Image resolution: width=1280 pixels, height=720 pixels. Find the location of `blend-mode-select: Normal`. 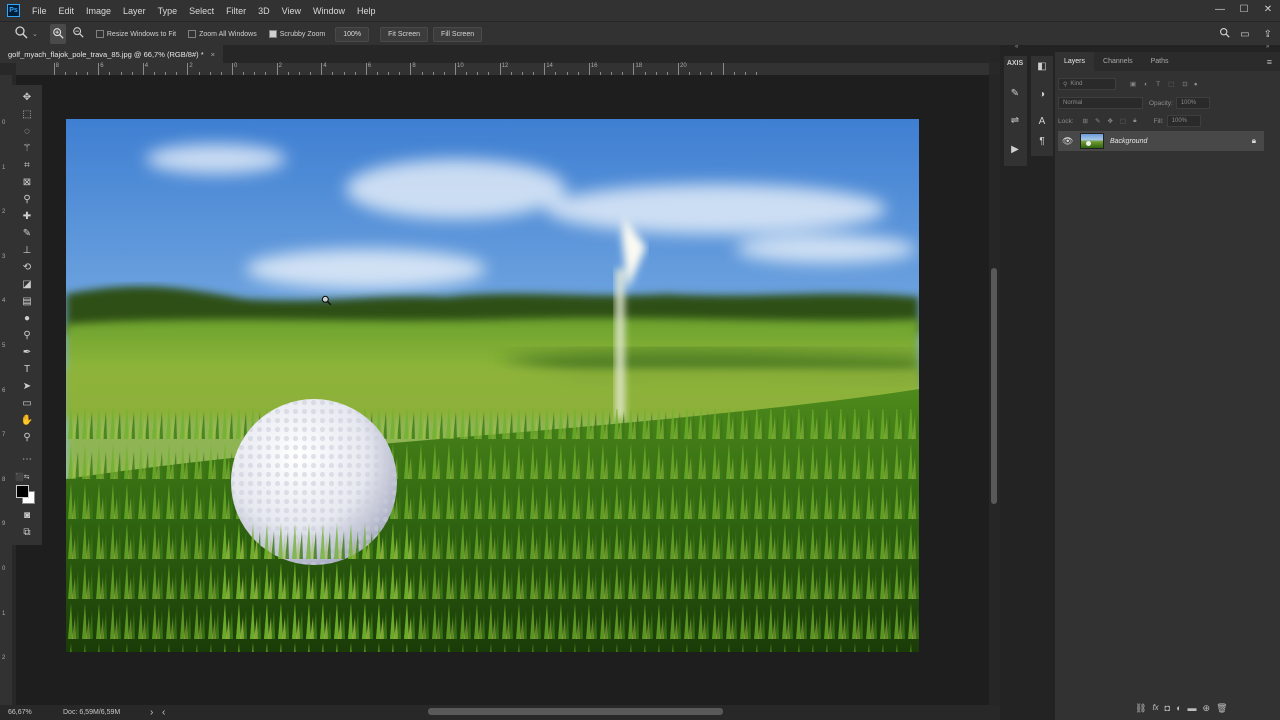

blend-mode-select: Normal is located at coordinates (1100, 103).